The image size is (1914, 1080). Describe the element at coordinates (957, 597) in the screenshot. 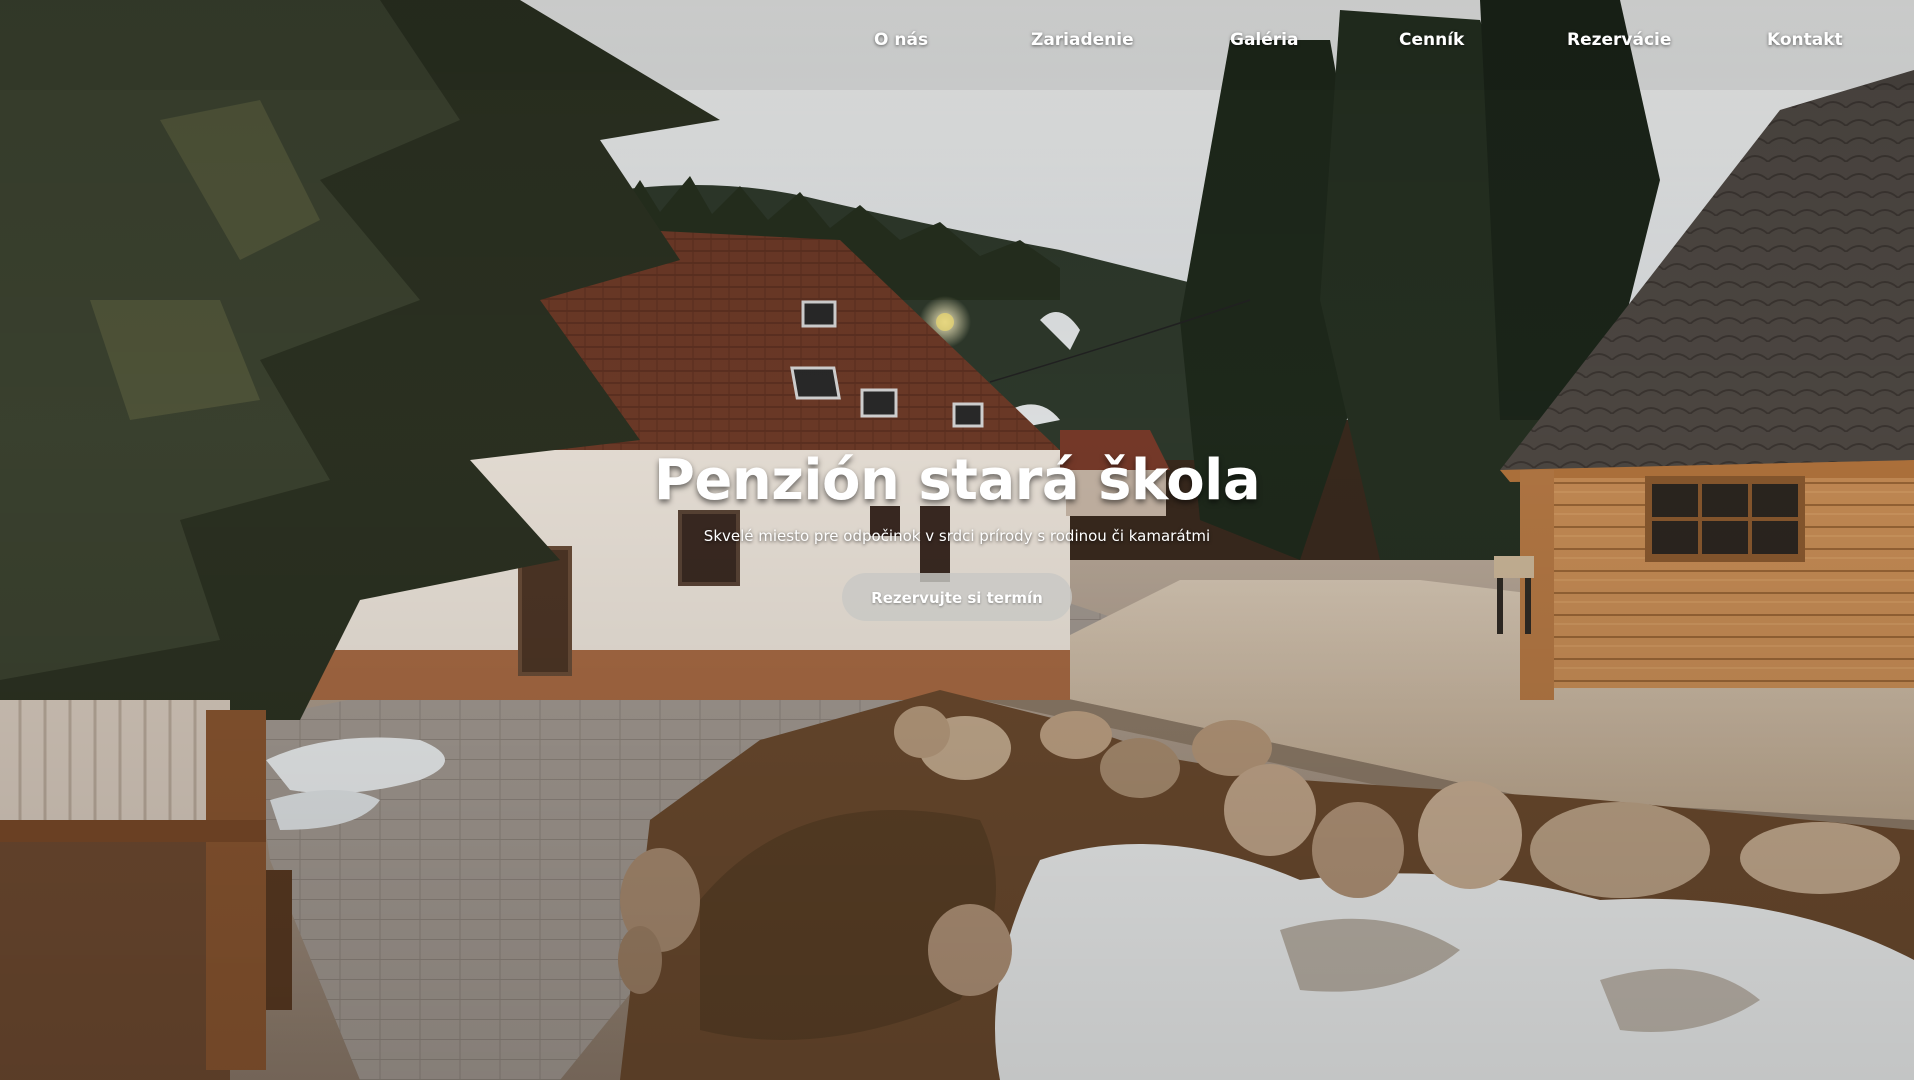

I see `reserve-button: Rezervujte si termín` at that location.